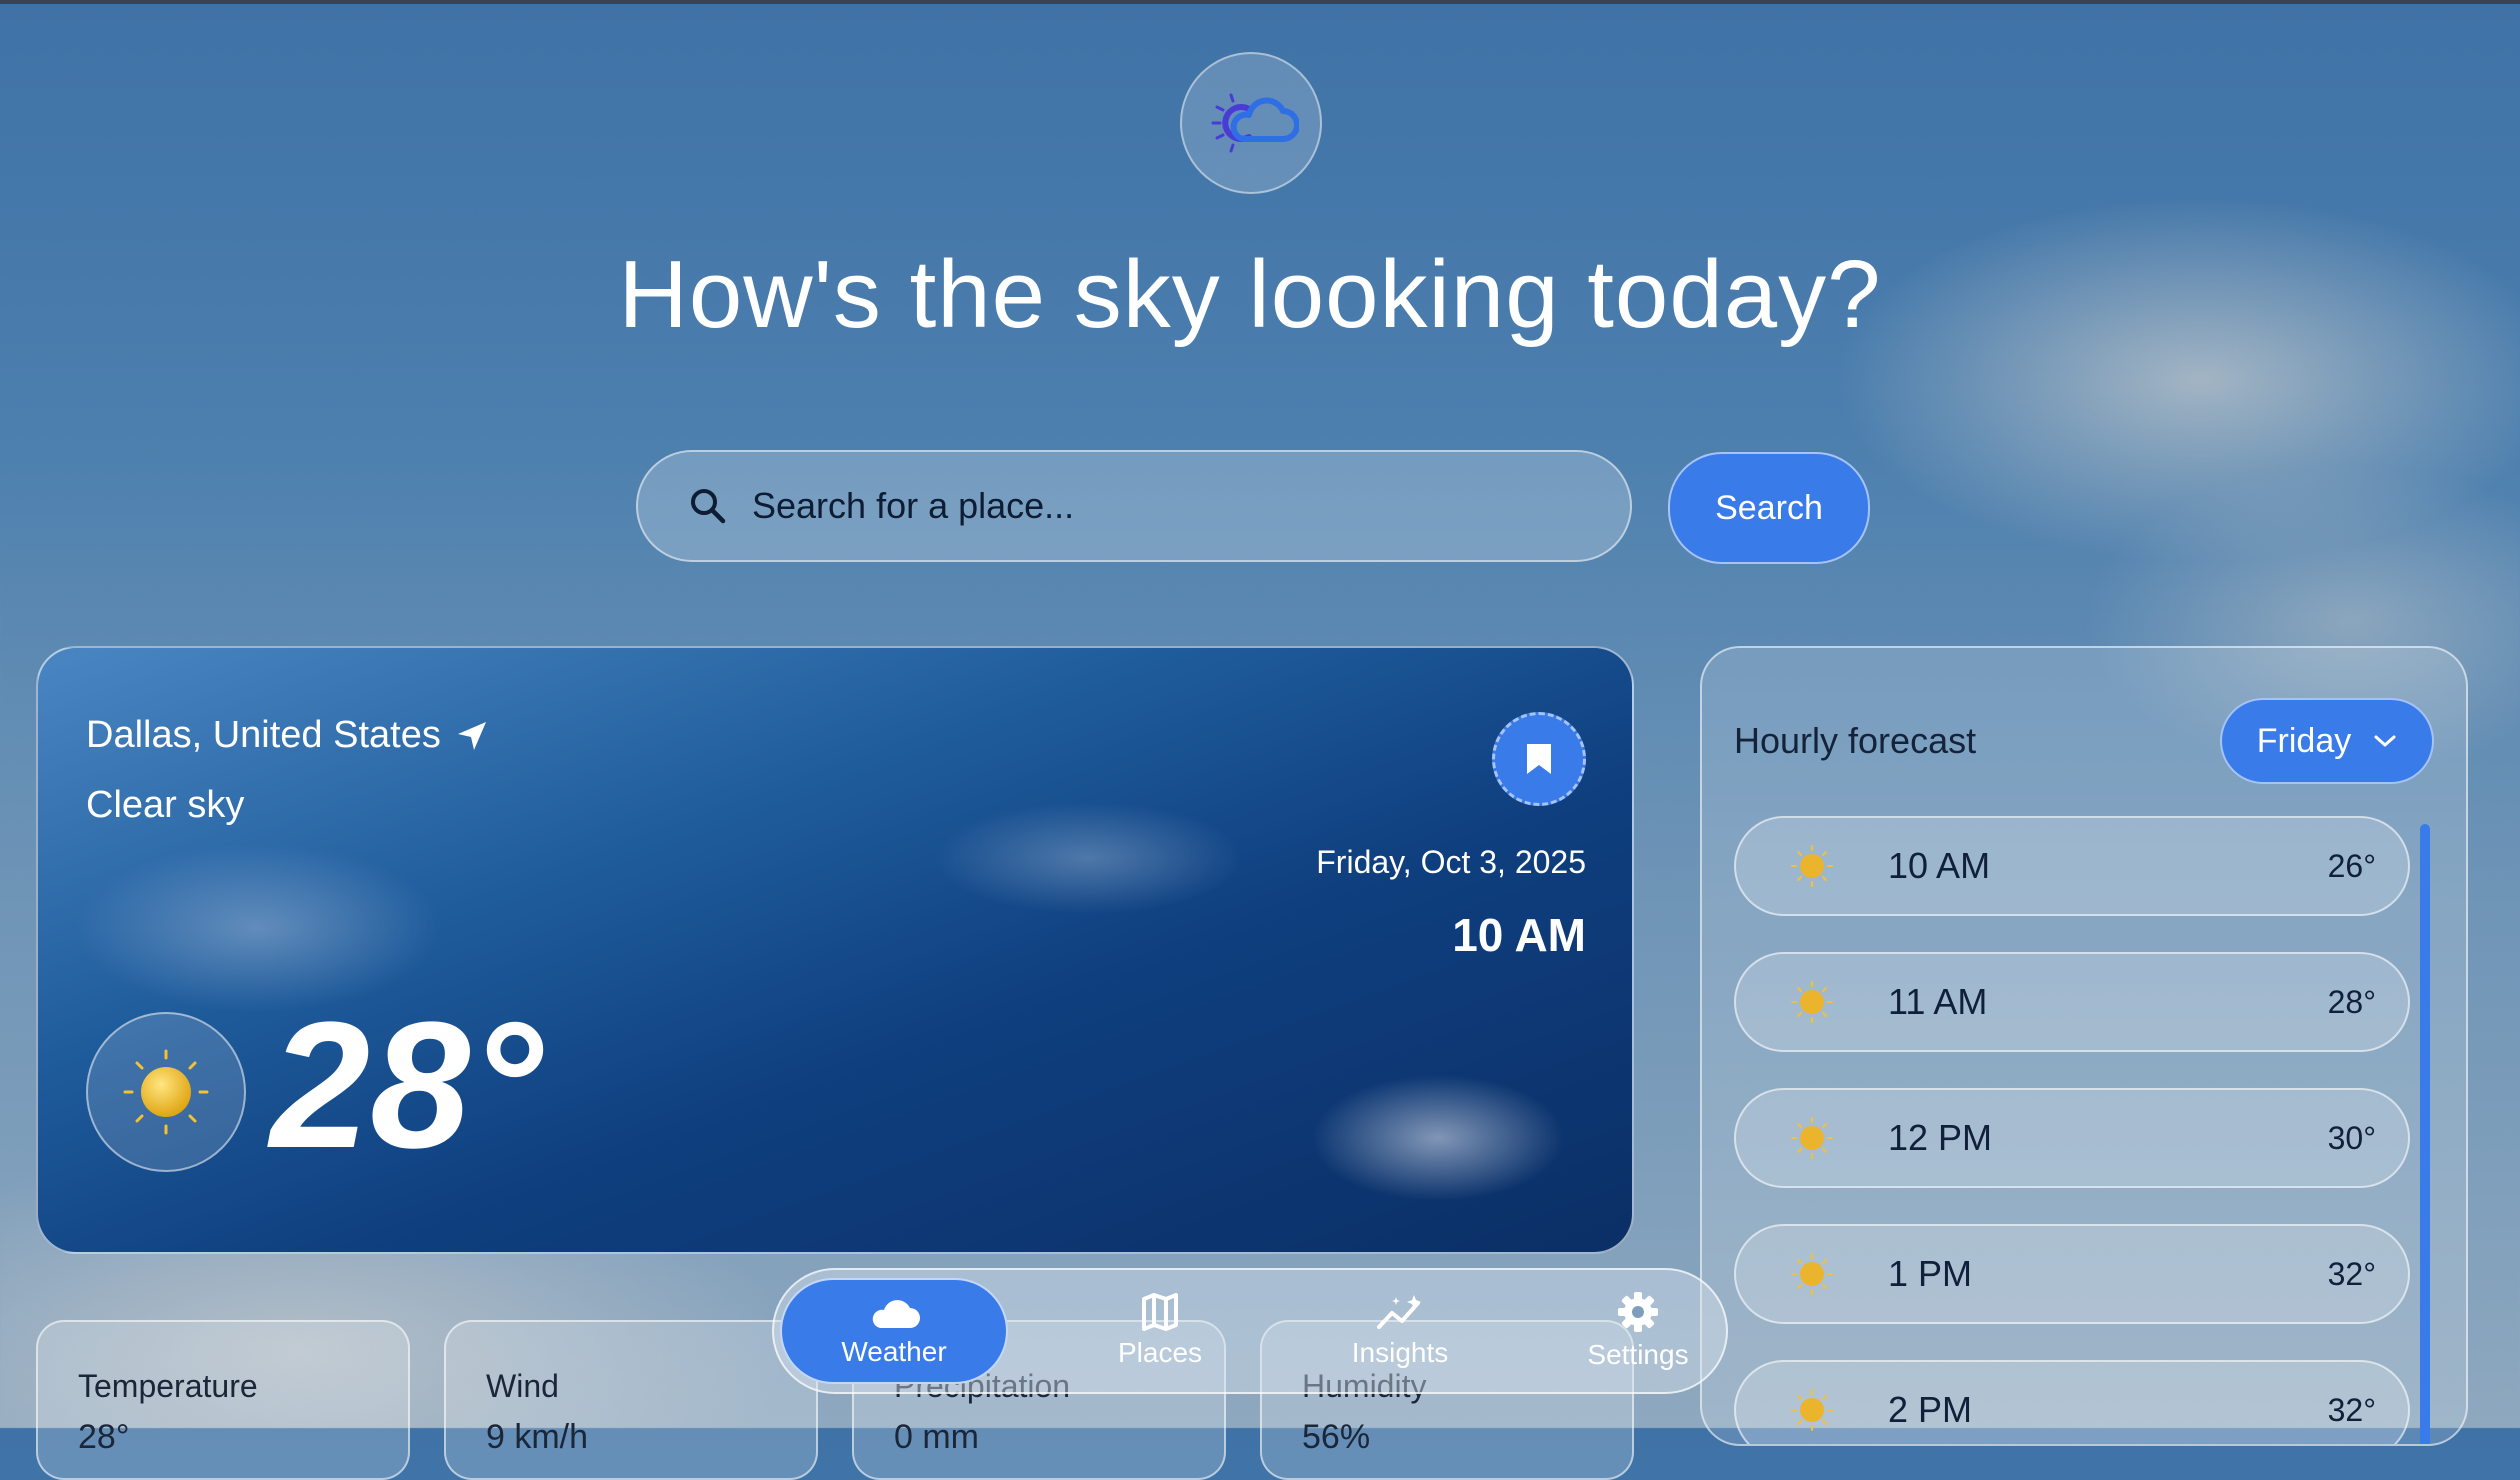 Image resolution: width=2520 pixels, height=1480 pixels. Describe the element at coordinates (2385, 741) in the screenshot. I see `chevron-down-icon` at that location.